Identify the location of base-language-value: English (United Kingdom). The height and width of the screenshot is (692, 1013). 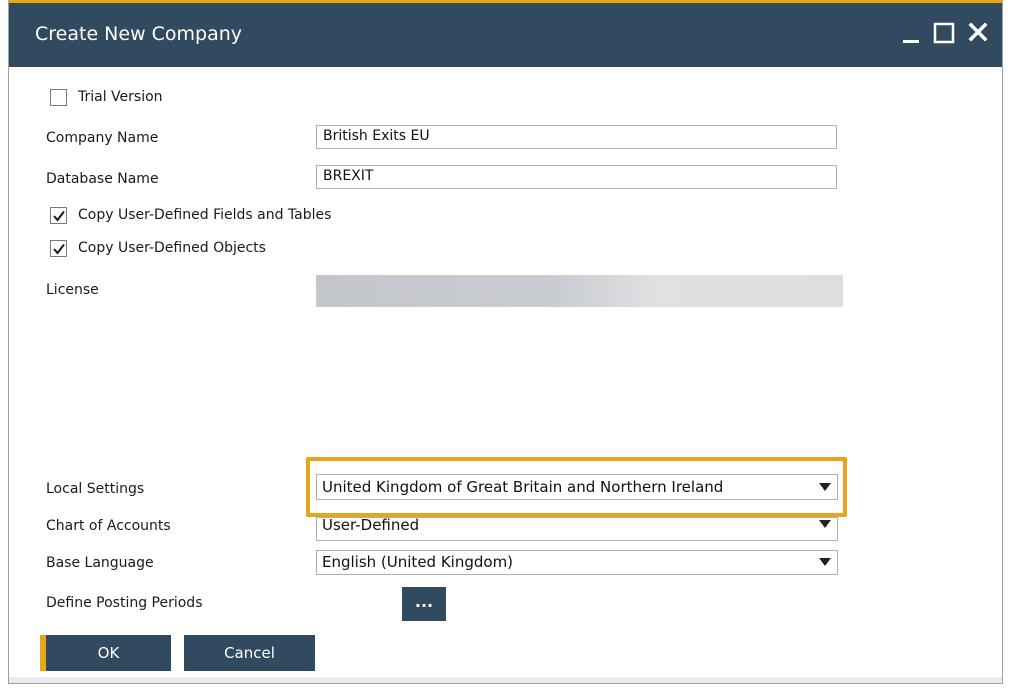
(418, 562).